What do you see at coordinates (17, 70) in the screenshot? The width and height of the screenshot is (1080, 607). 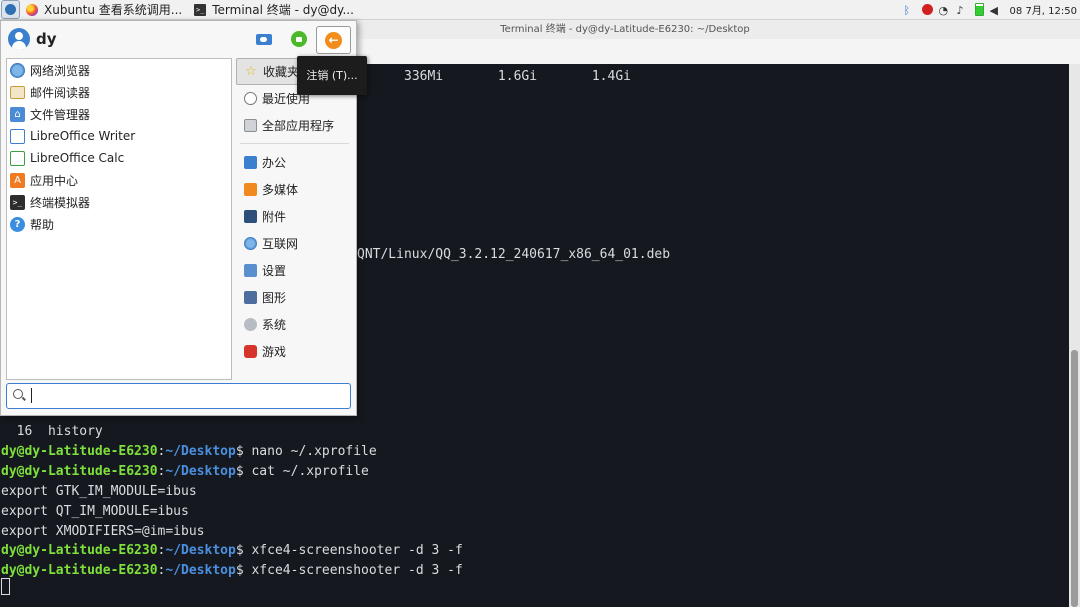 I see `web-browser-icon` at bounding box center [17, 70].